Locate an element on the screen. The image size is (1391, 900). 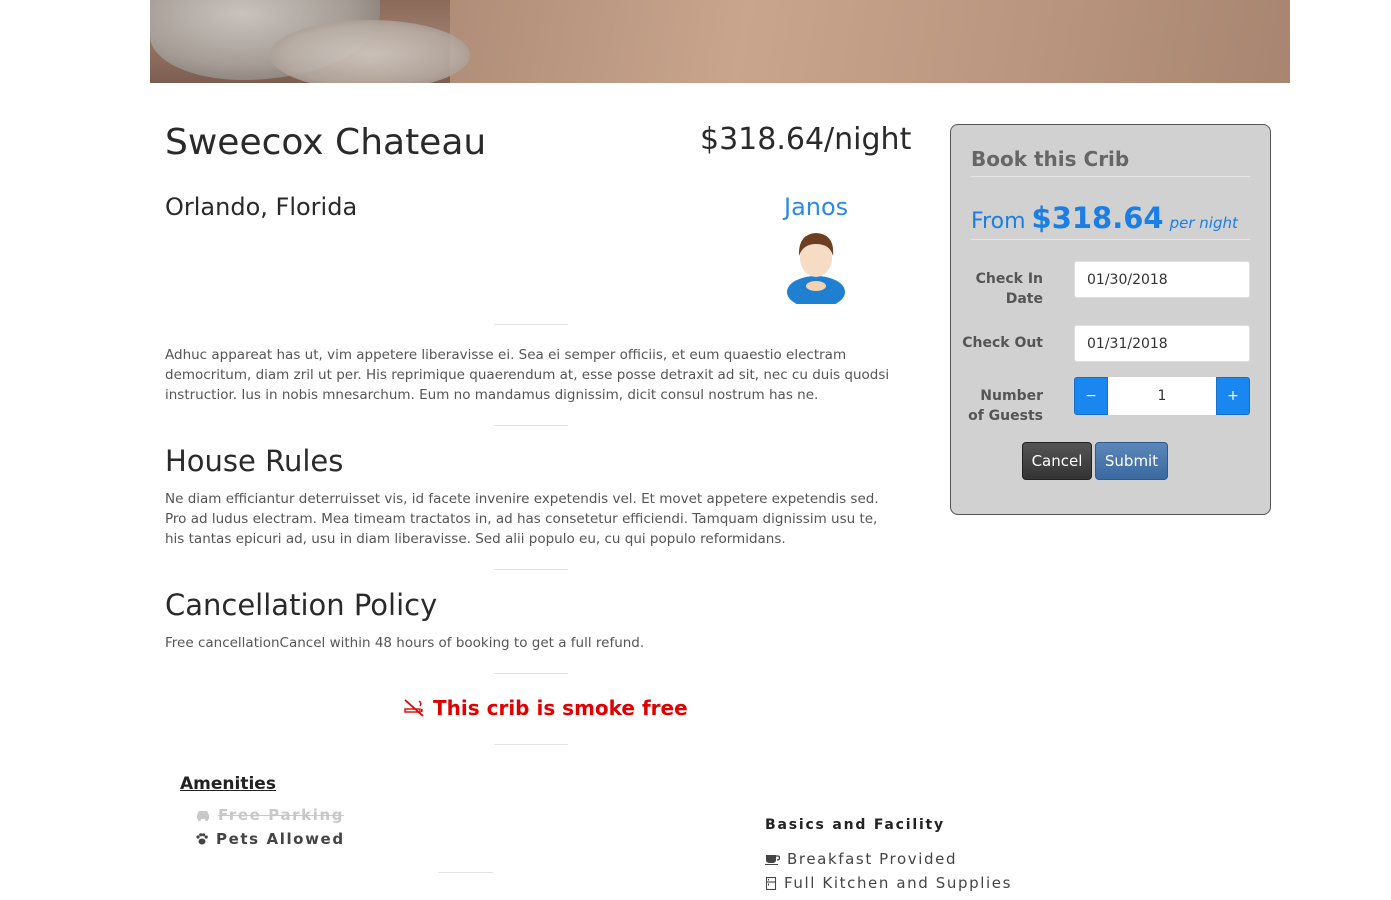
amenity-breakfast: Breakfast Provided is located at coordinates (861, 859).